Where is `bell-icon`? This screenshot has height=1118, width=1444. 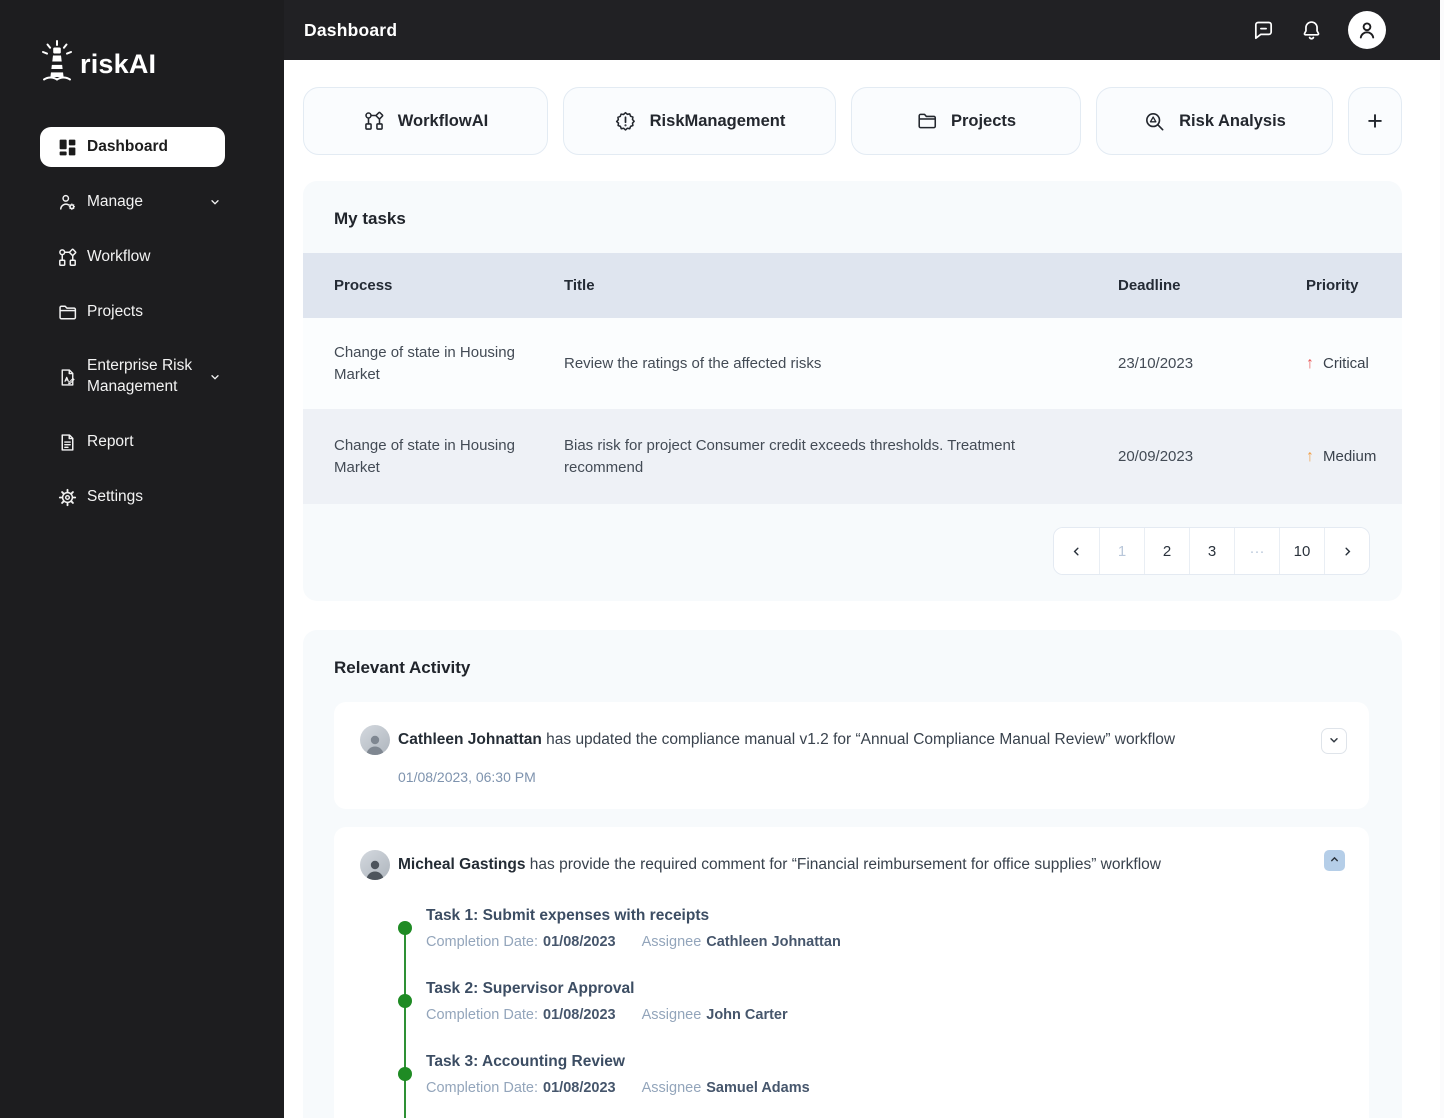
bell-icon is located at coordinates (1311, 30).